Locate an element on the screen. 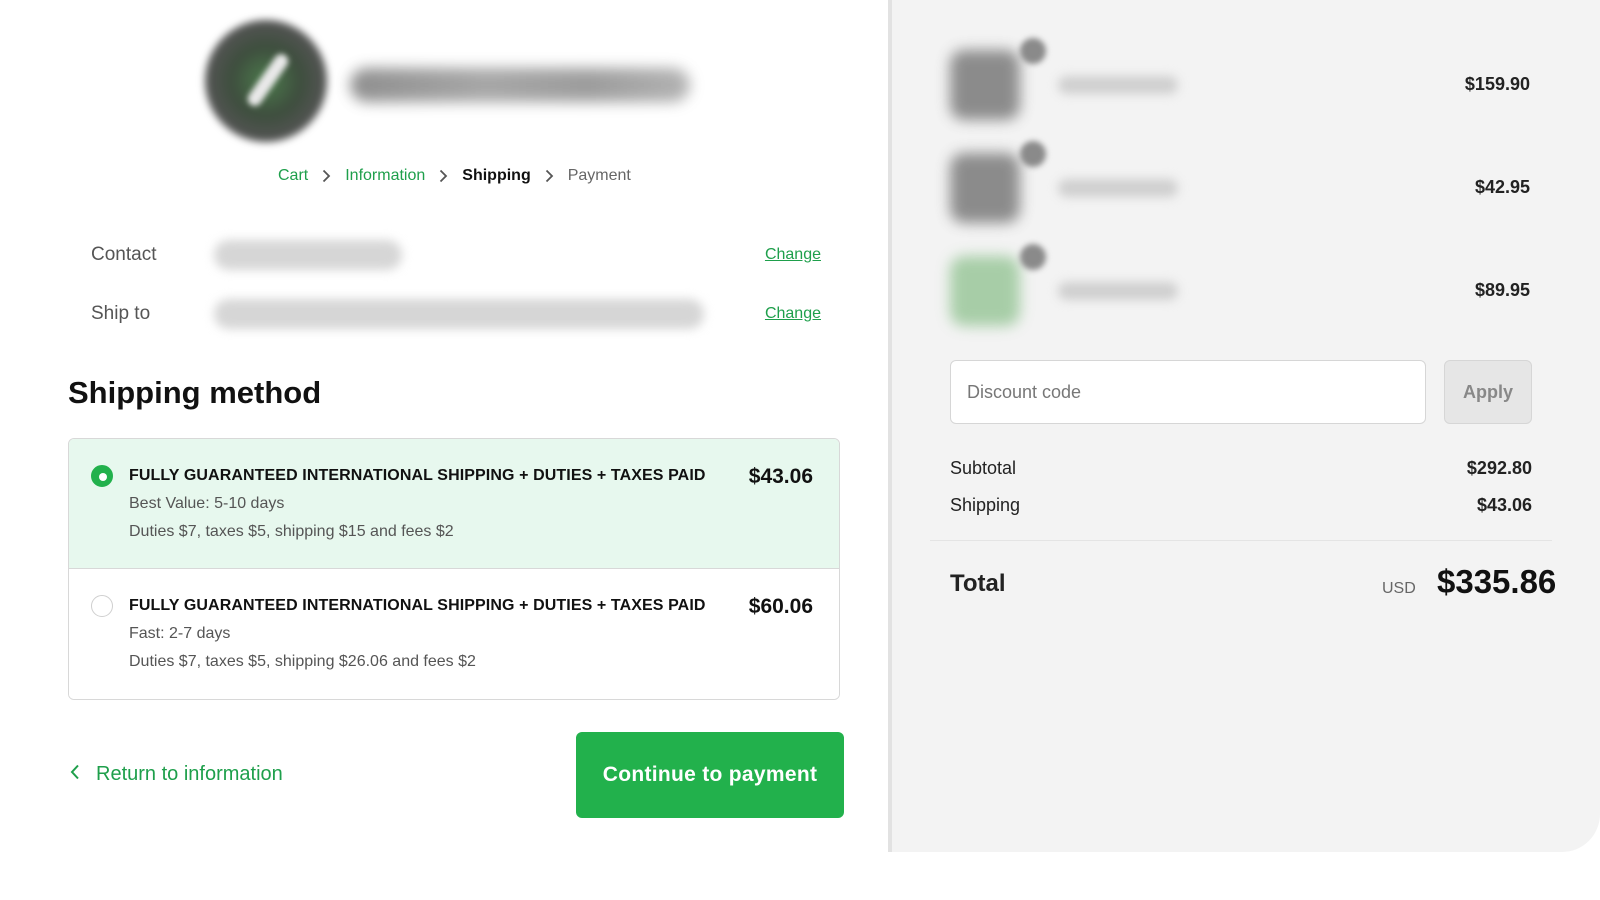 This screenshot has width=1600, height=900. currency-code: USD is located at coordinates (1399, 588).